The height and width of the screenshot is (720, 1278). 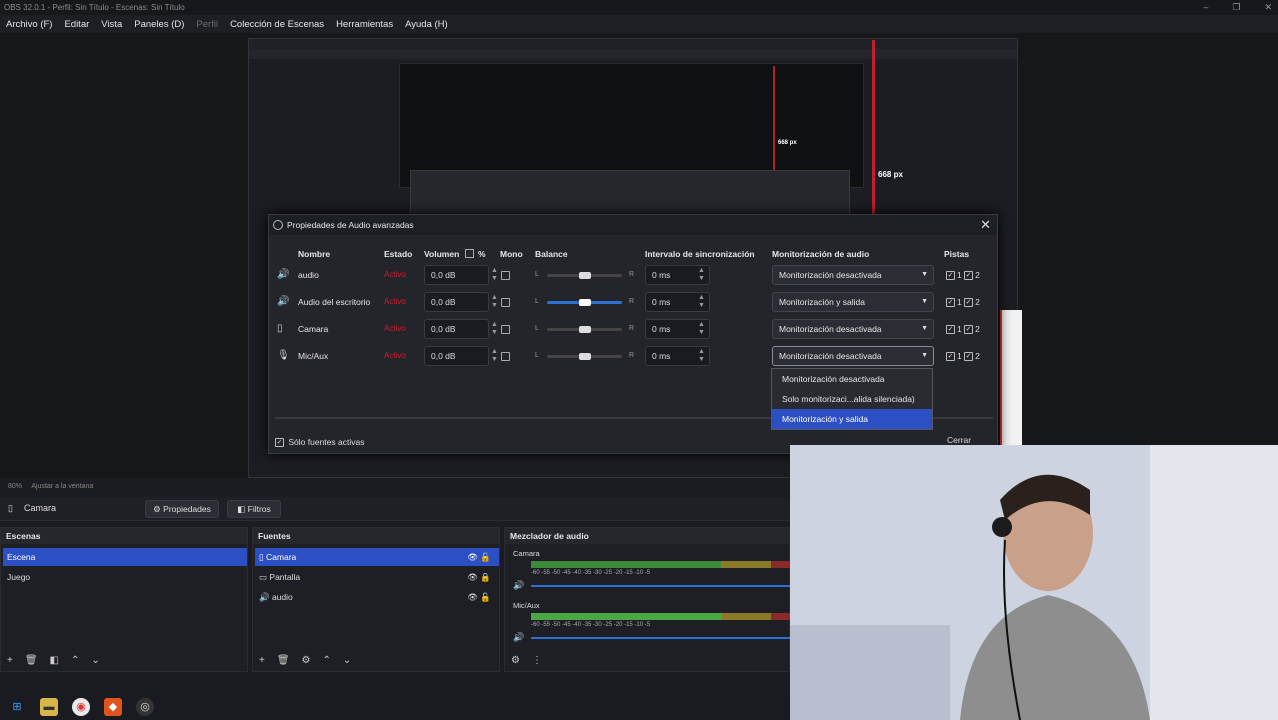 I want to click on menu-paneles: Paneles (D), so click(x=159, y=24).